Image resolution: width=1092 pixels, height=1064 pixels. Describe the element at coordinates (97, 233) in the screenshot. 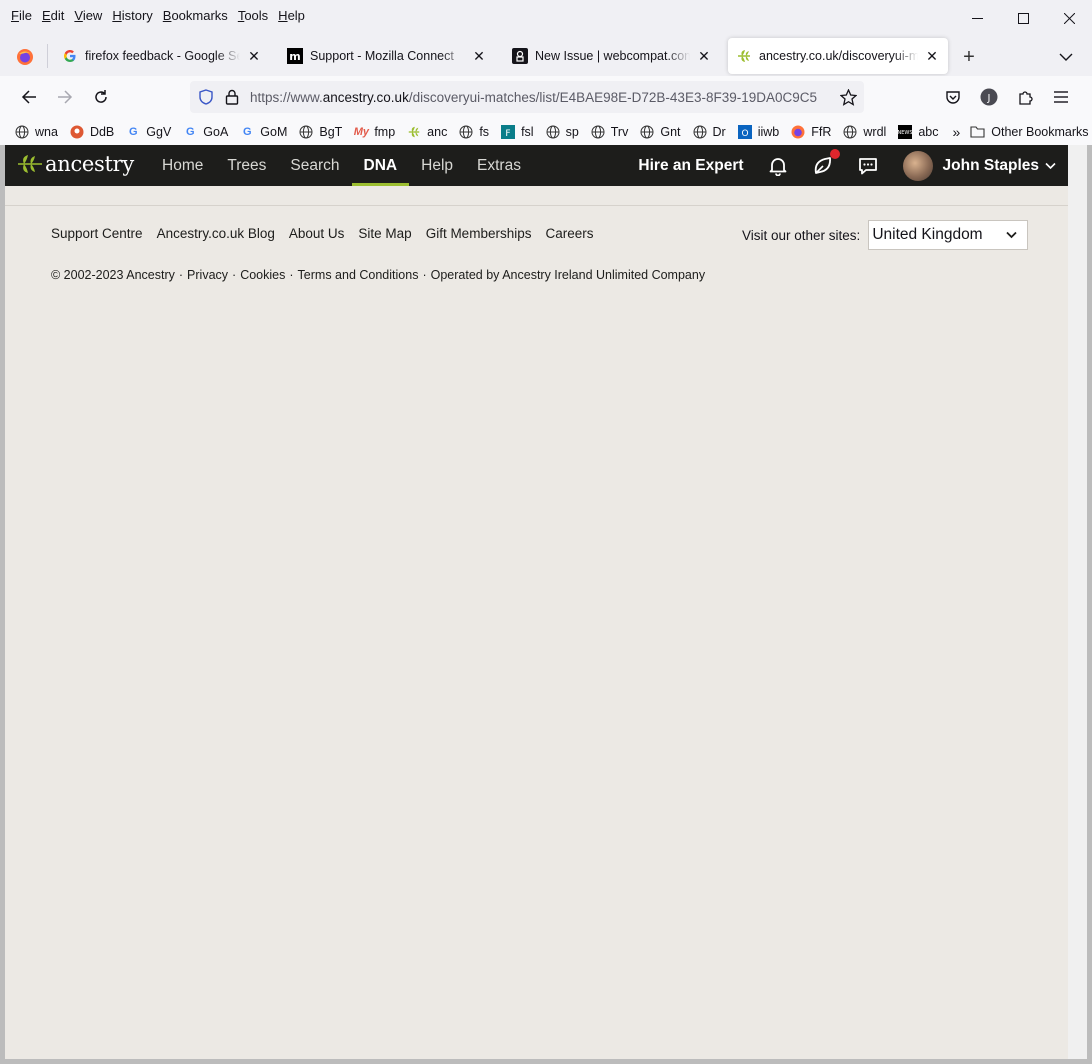

I see `footer-link-support-centre: Support Centre` at that location.